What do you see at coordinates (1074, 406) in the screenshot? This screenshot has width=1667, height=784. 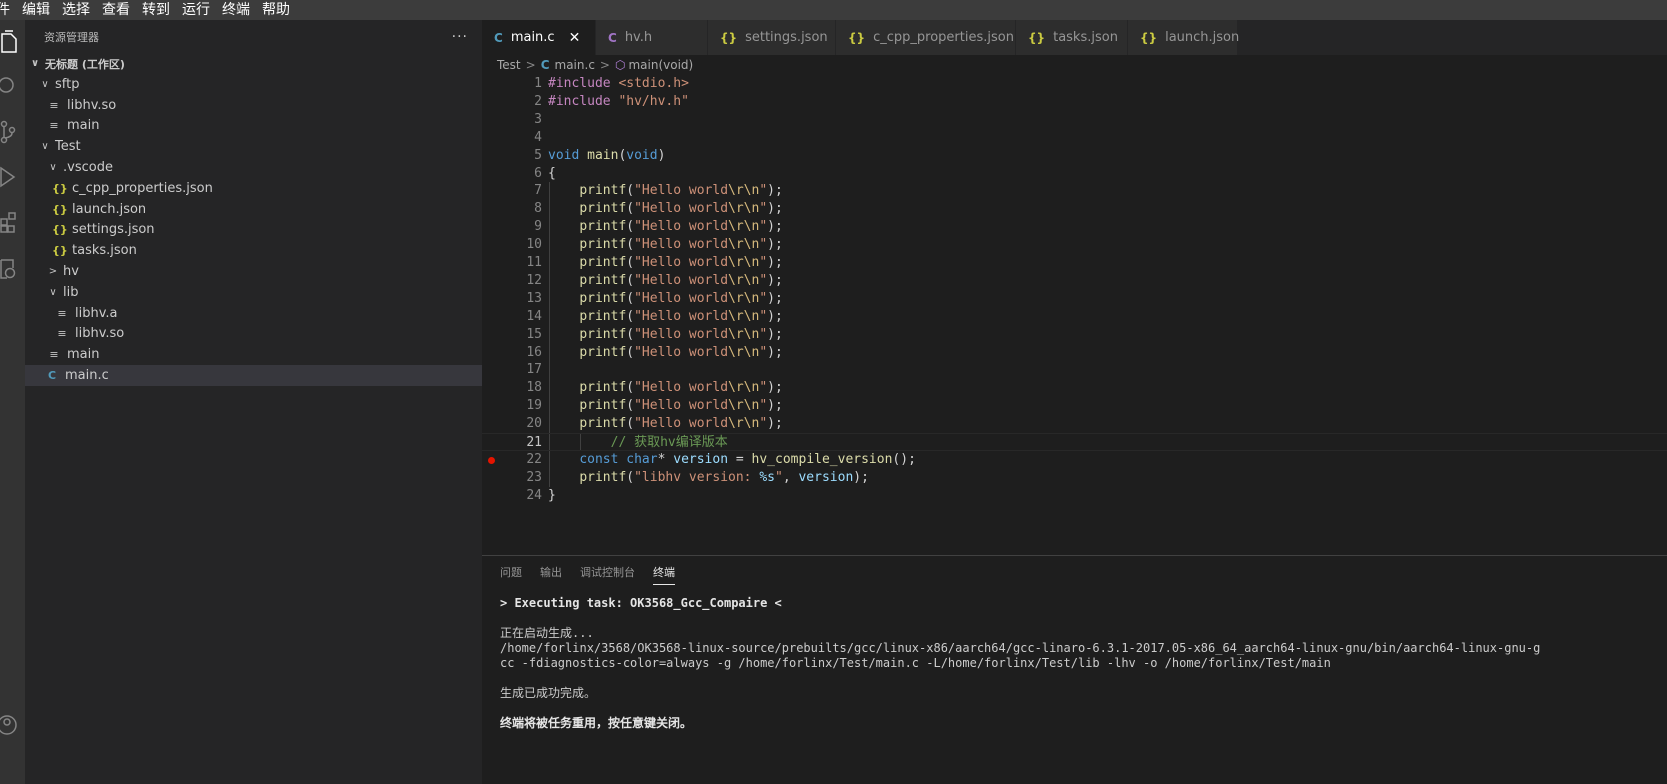 I see `code-line: 19 printf("Hello world\r\n");` at bounding box center [1074, 406].